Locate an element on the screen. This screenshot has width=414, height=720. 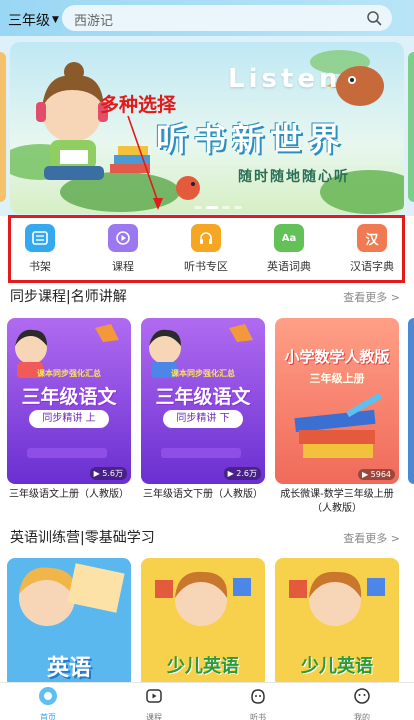
banner-prev-peek is located at coordinates (3, 127).